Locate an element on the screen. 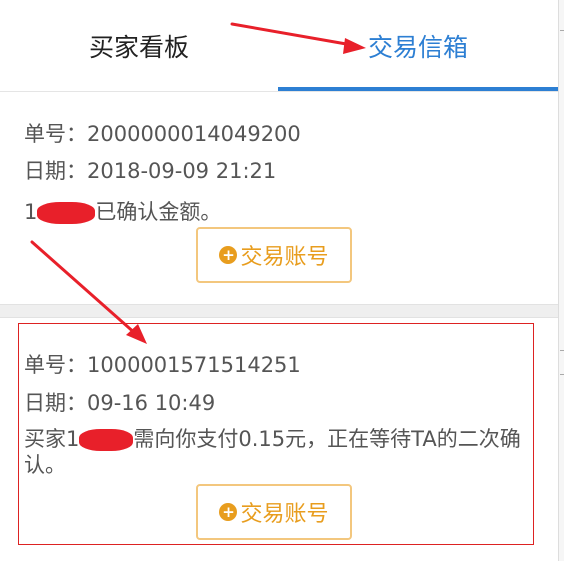  plus-circle-icon: + is located at coordinates (228, 255).